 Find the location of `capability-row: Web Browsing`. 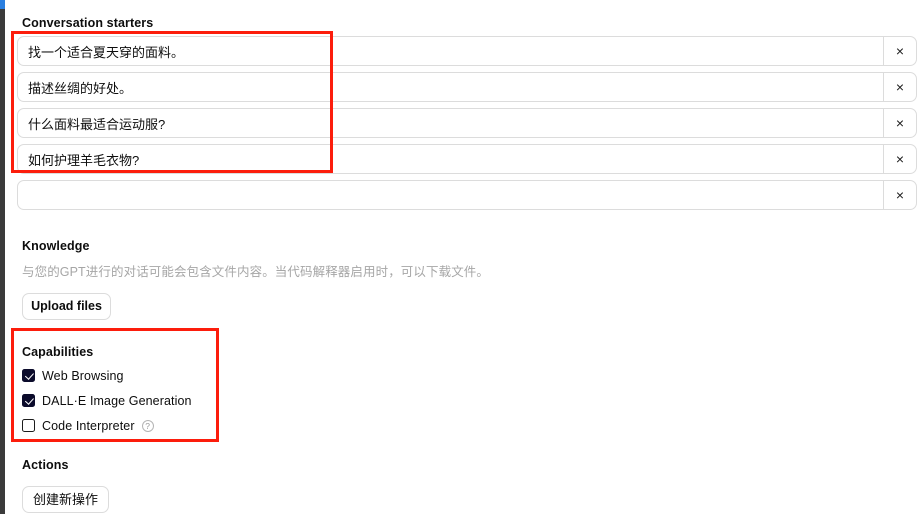

capability-row: Web Browsing is located at coordinates (107, 375).